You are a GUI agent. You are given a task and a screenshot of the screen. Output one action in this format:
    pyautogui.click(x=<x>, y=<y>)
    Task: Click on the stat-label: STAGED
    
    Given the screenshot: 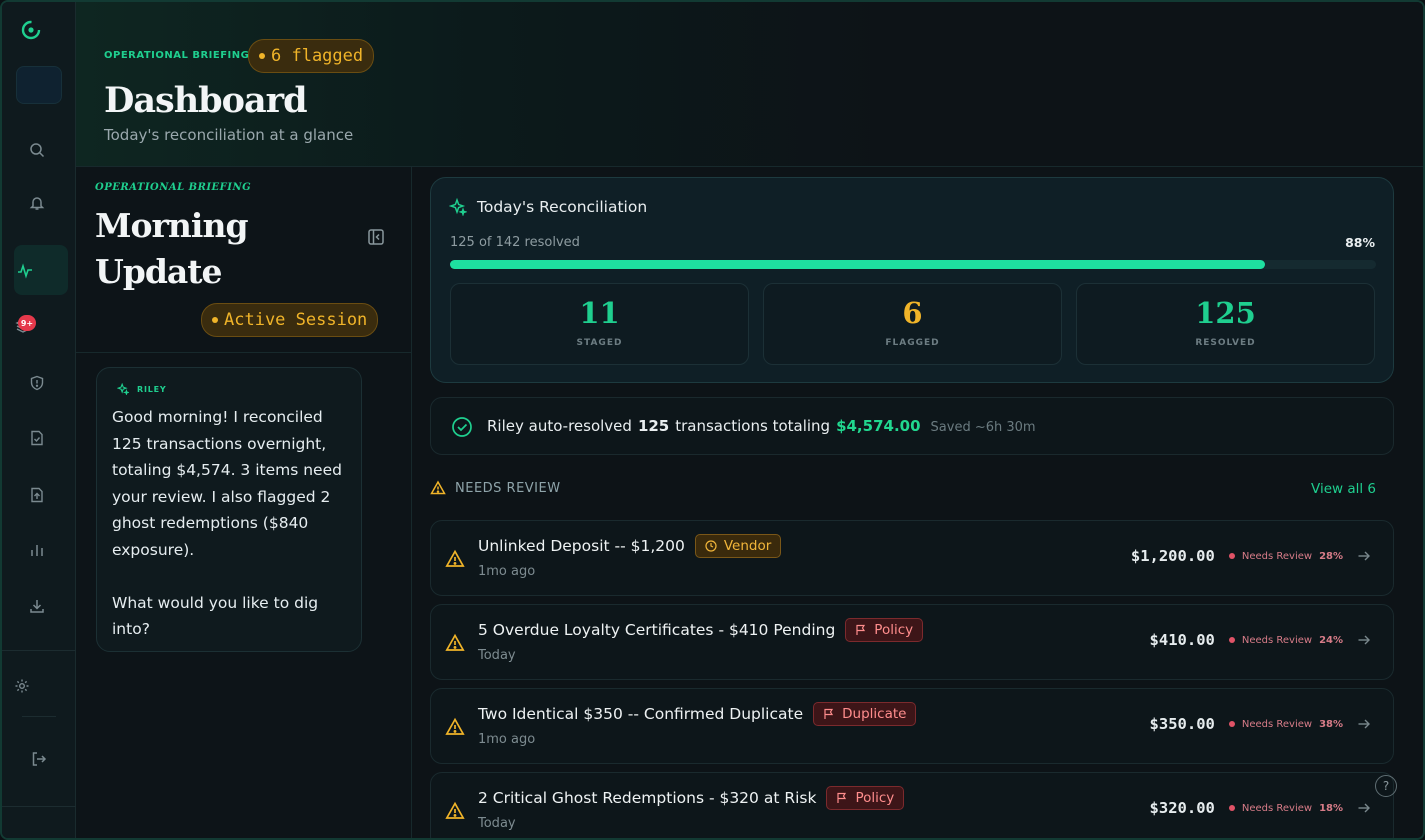 What is the action you would take?
    pyautogui.click(x=599, y=343)
    